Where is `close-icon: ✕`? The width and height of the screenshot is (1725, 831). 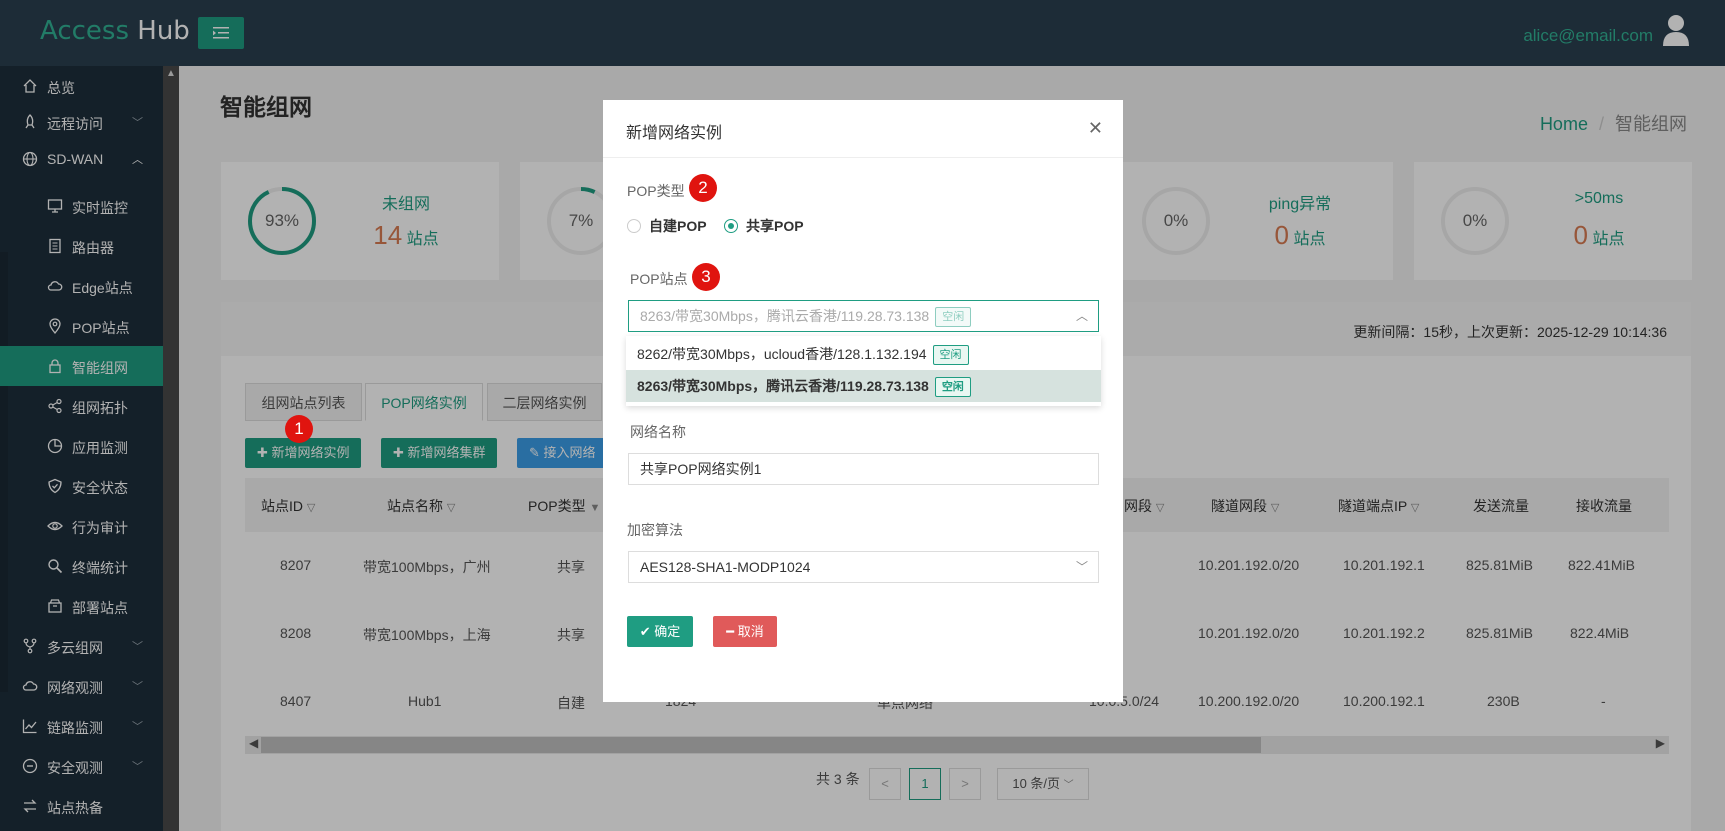 close-icon: ✕ is located at coordinates (1095, 128).